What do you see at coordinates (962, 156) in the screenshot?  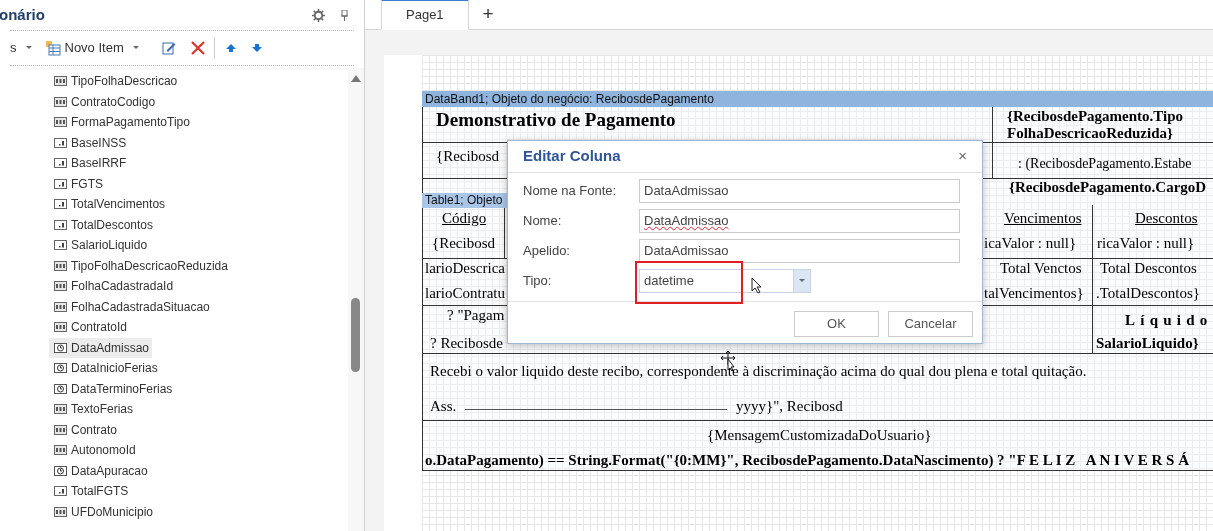 I see `close-button: ×` at bounding box center [962, 156].